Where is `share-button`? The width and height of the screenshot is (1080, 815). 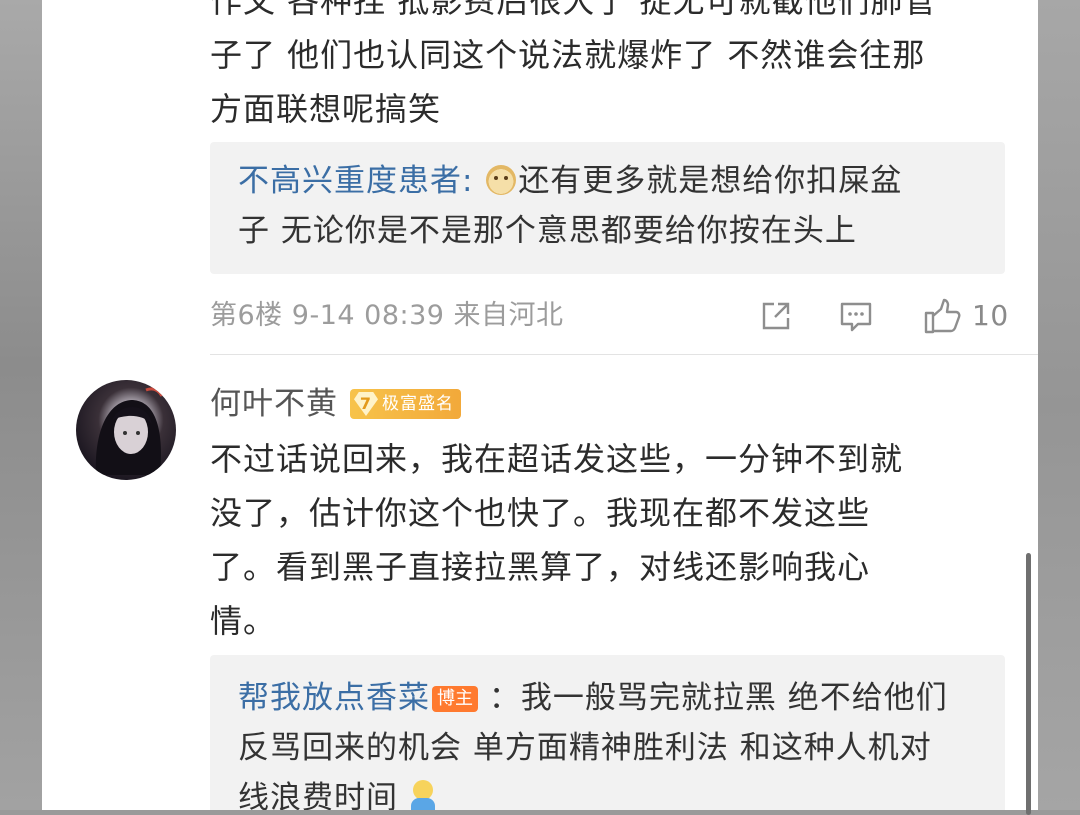
share-button is located at coordinates (776, 316).